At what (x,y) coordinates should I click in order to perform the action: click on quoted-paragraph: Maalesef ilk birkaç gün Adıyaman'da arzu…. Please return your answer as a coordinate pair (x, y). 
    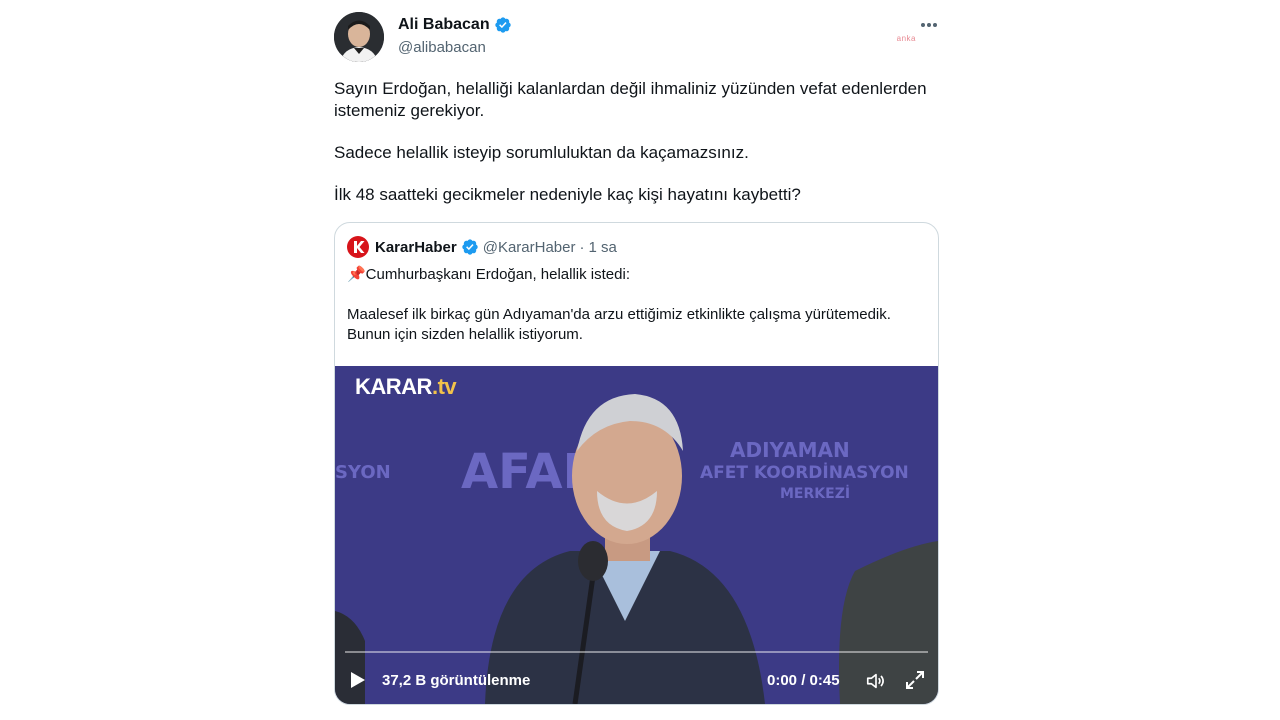
    Looking at the image, I should click on (619, 324).